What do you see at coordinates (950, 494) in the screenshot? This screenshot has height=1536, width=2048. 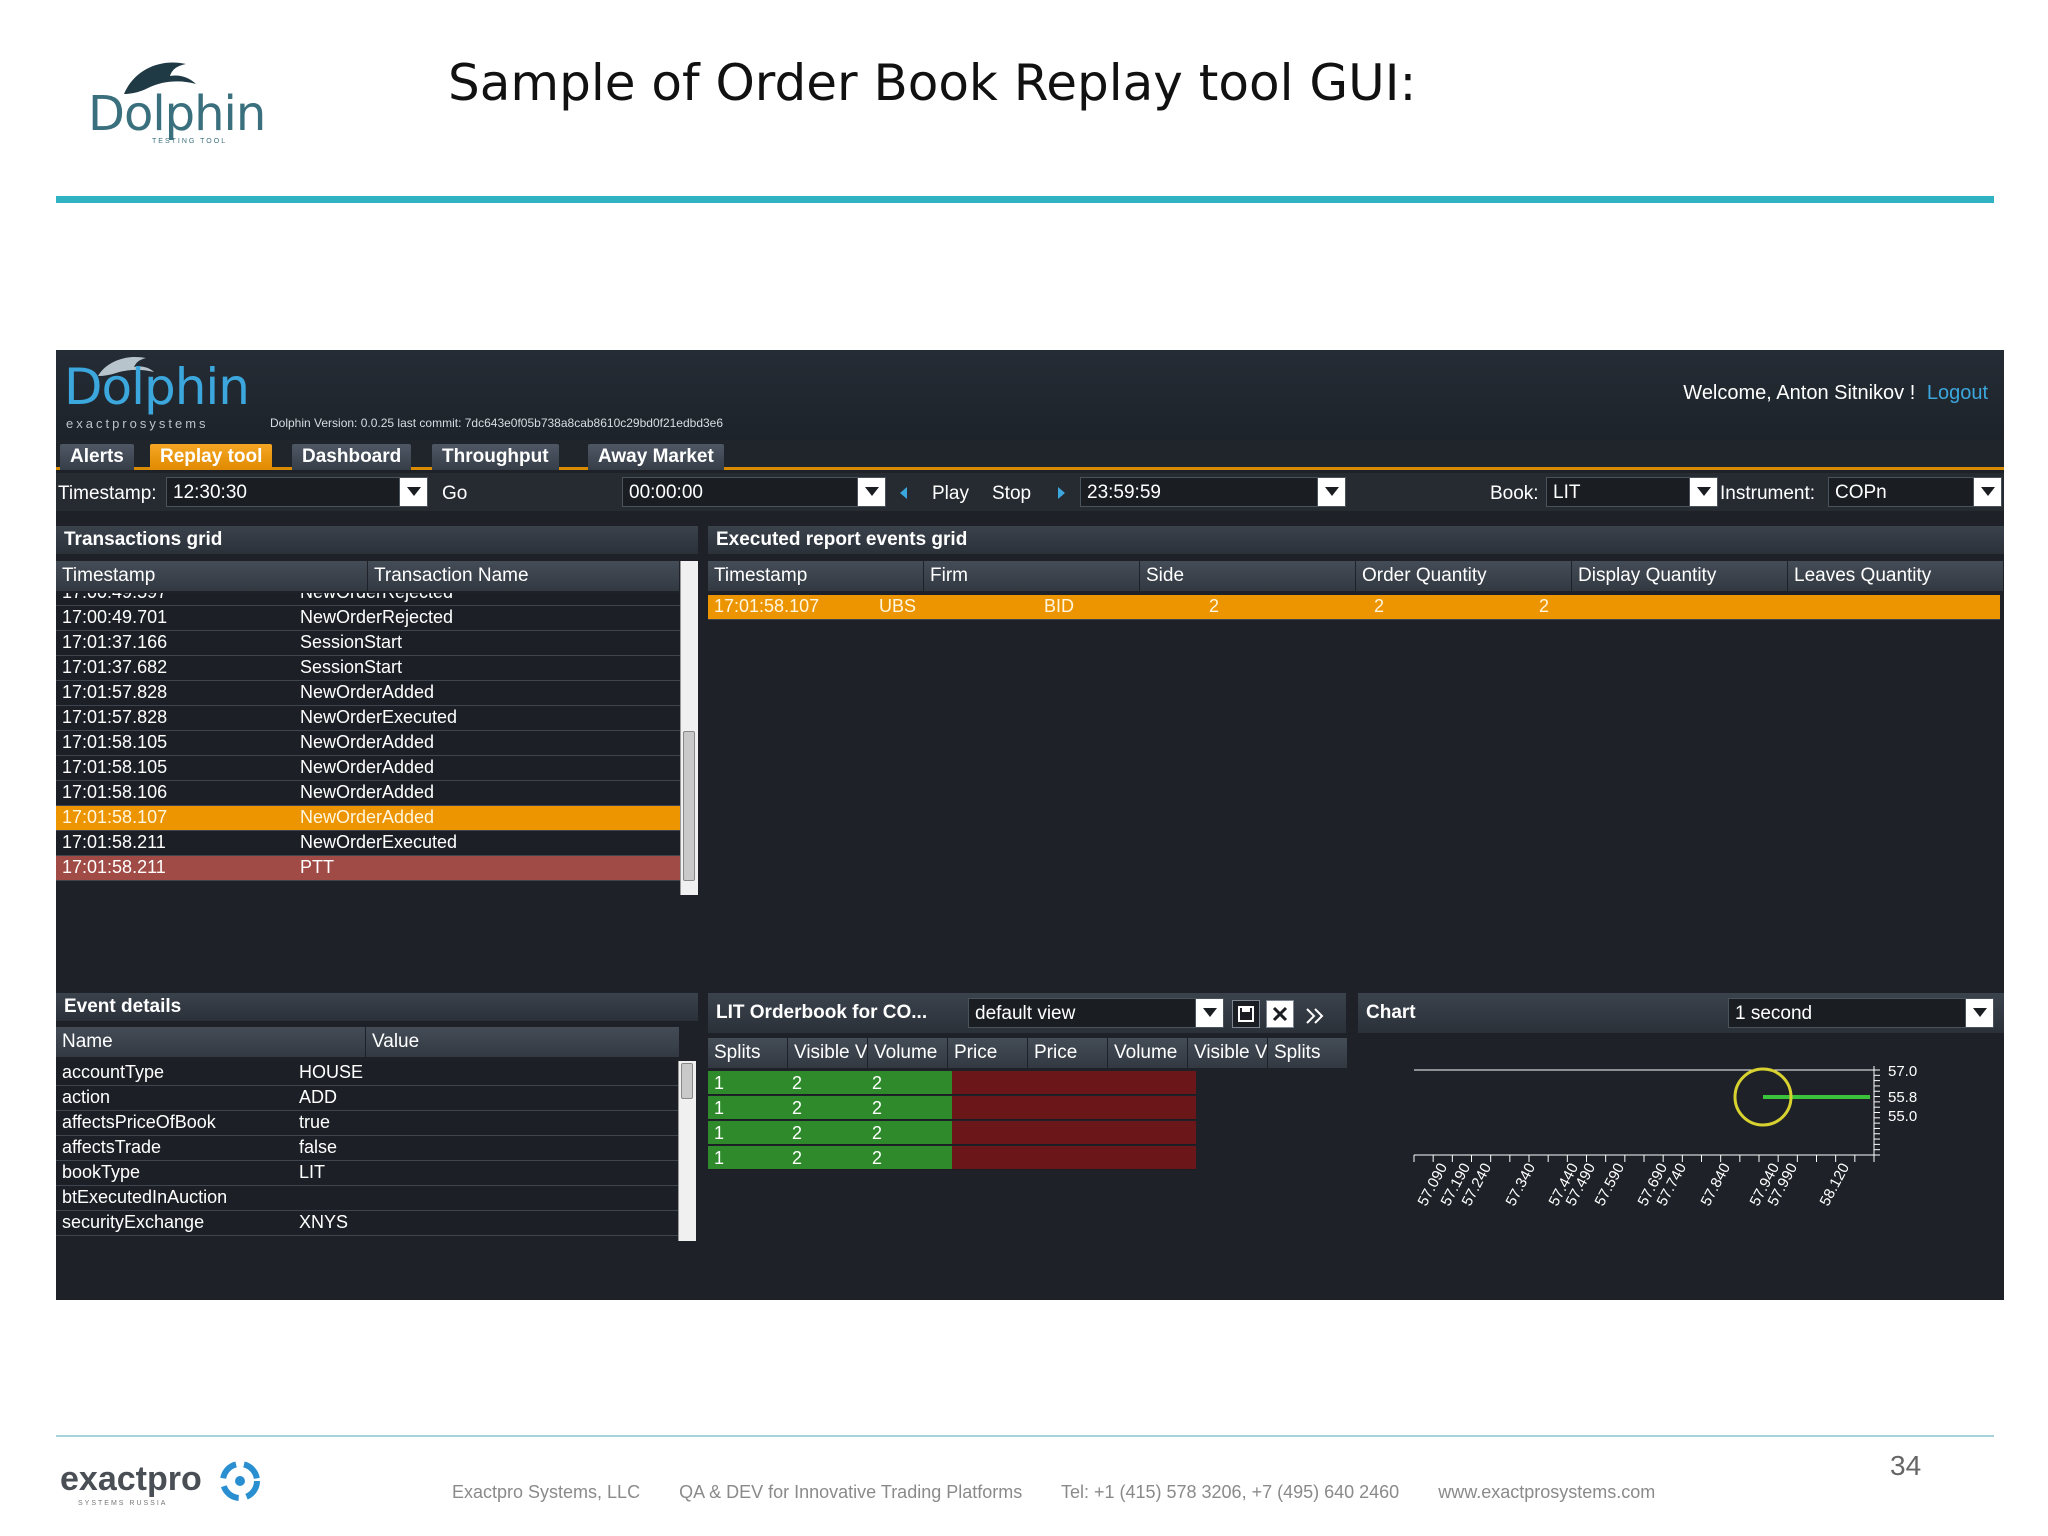 I see `play-button: Play` at bounding box center [950, 494].